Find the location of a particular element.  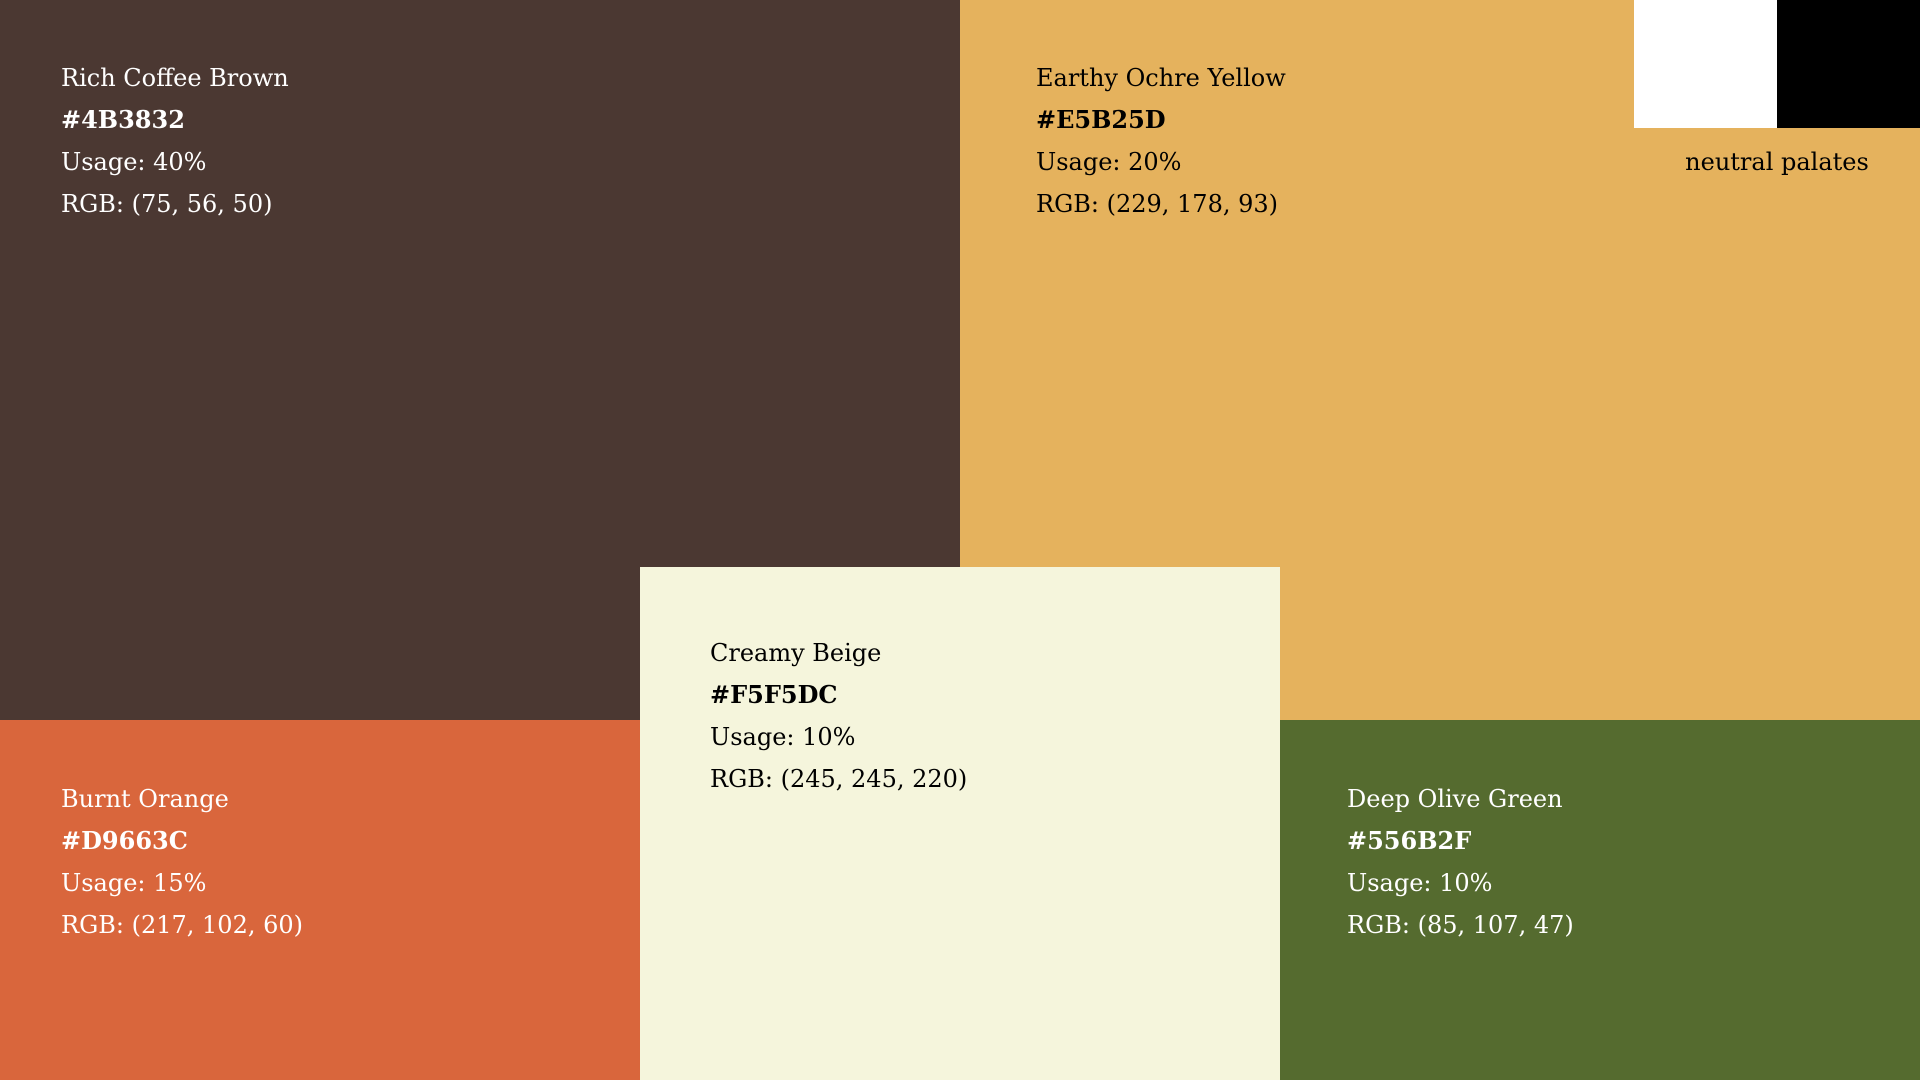

swatch-rgb: RGB: (75, 56, 50) is located at coordinates (167, 204).